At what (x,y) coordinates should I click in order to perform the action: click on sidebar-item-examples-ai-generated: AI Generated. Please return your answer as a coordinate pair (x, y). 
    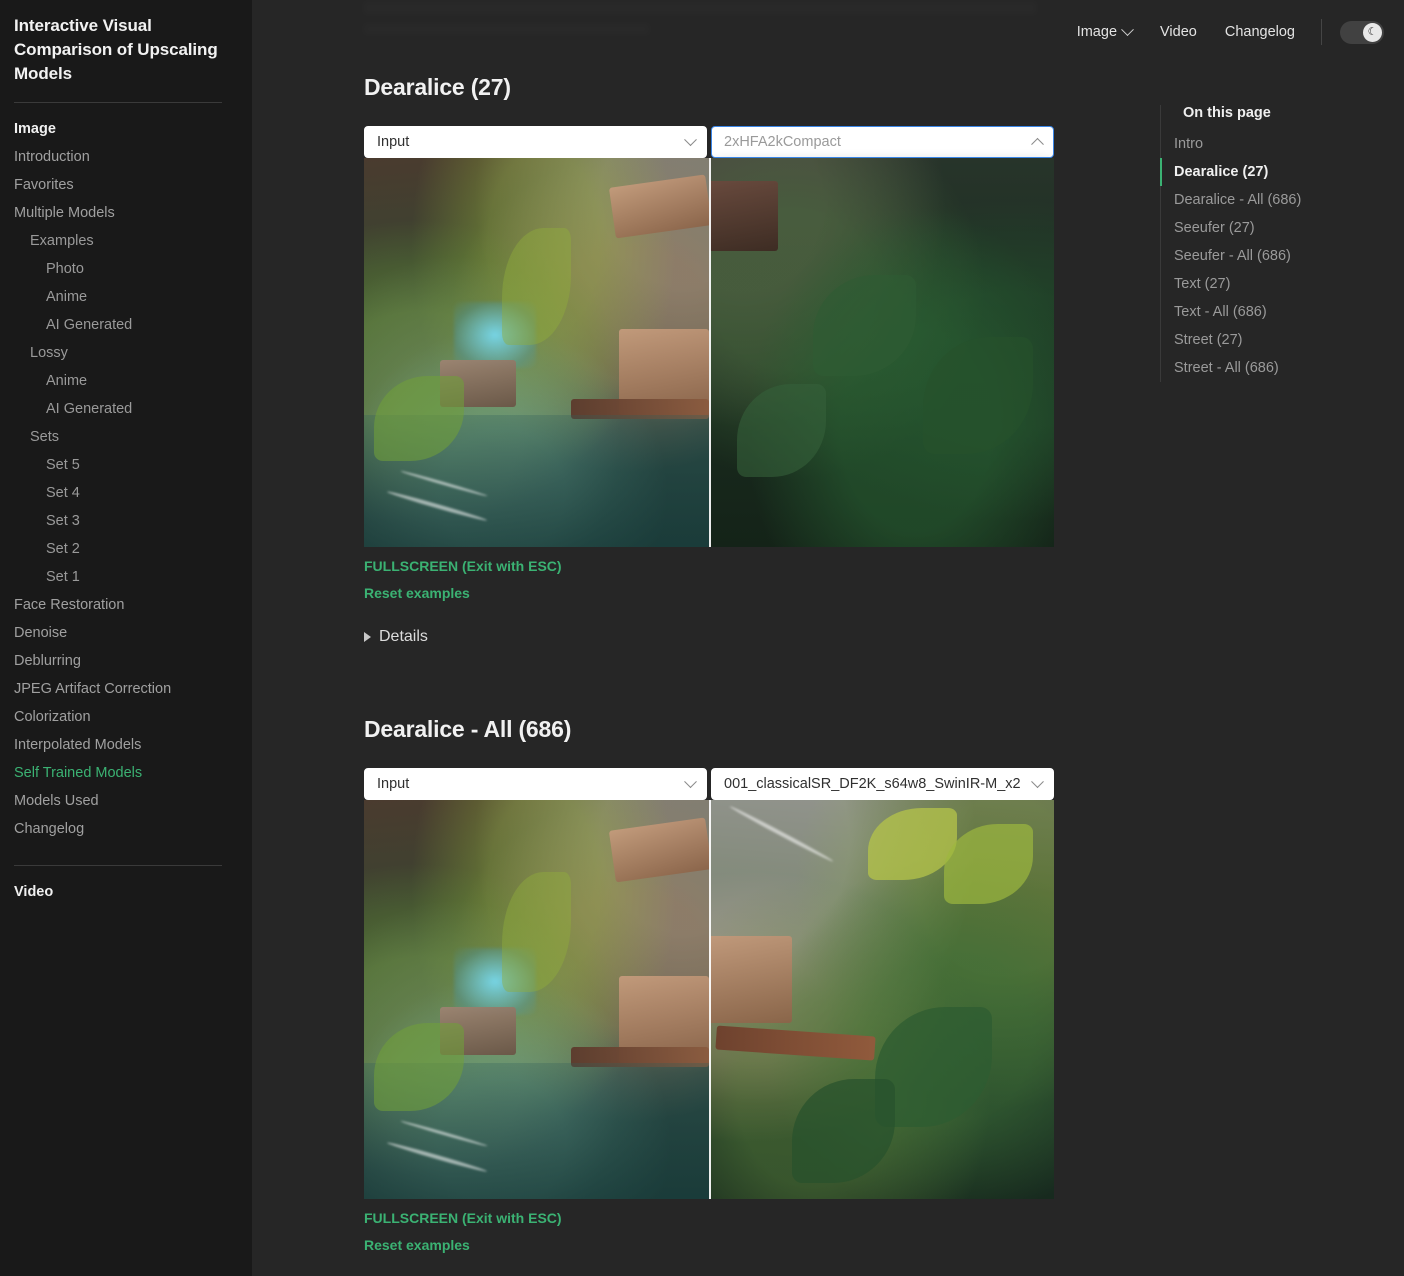
    Looking at the image, I should click on (126, 325).